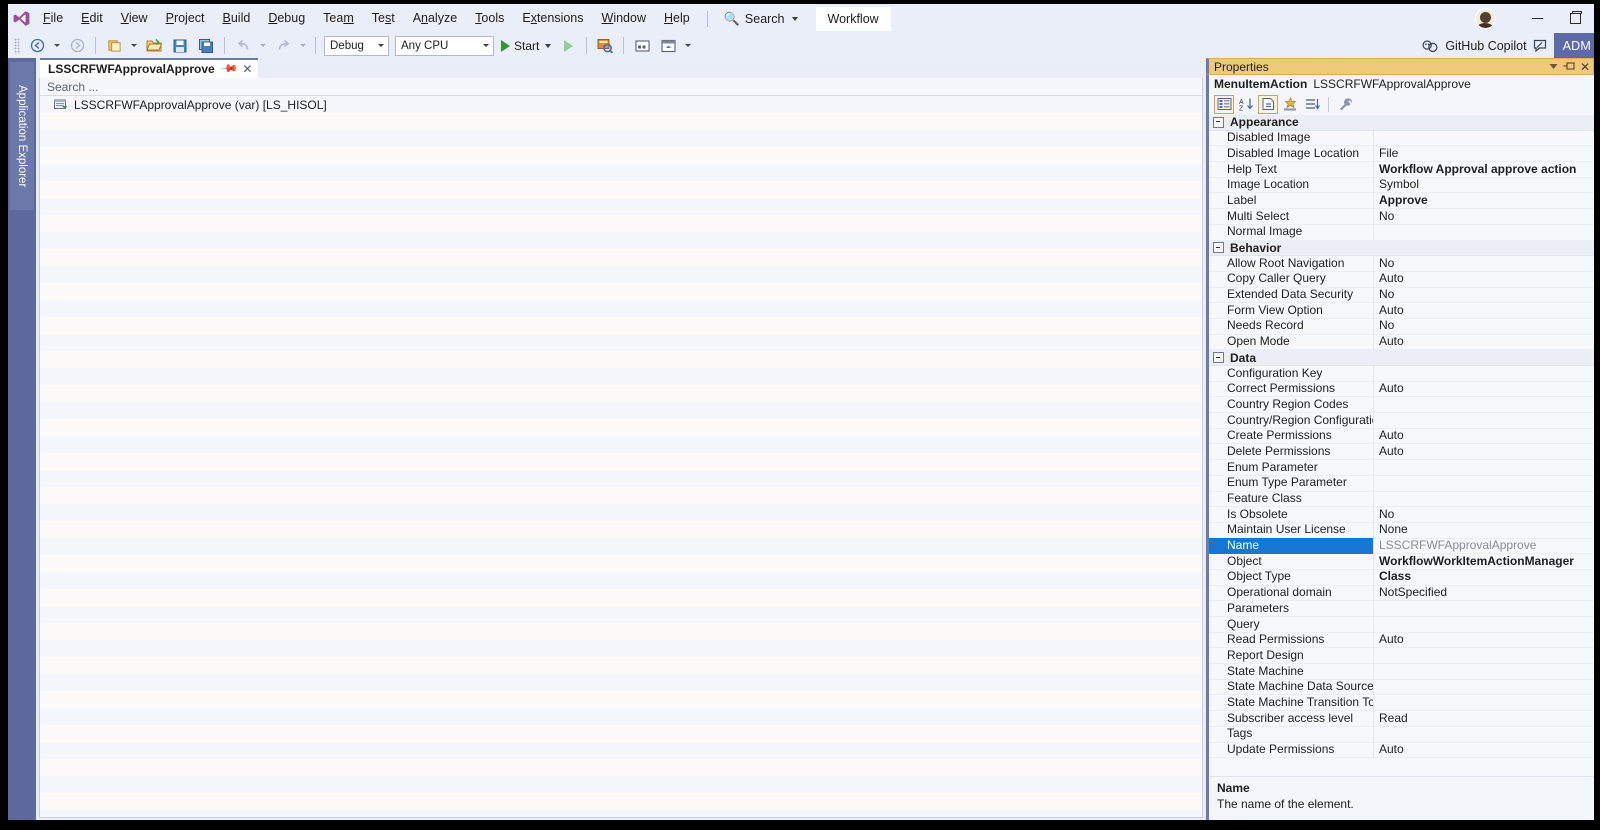 The height and width of the screenshot is (830, 1600). Describe the element at coordinates (1401, 248) in the screenshot. I see `property-category-behavior: Behavior` at that location.